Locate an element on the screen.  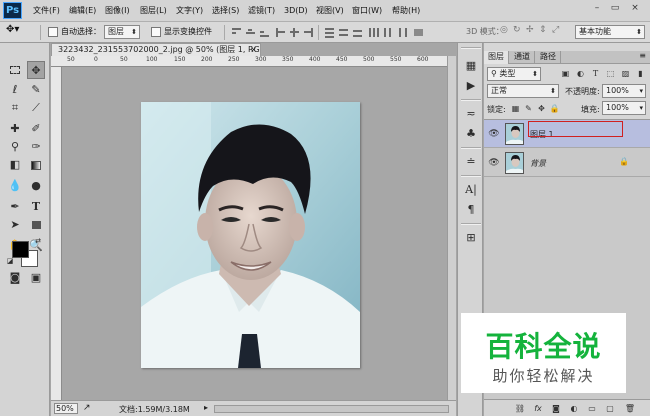
healing-brush-tool-icon: ✚ is located at coordinates (15, 129).